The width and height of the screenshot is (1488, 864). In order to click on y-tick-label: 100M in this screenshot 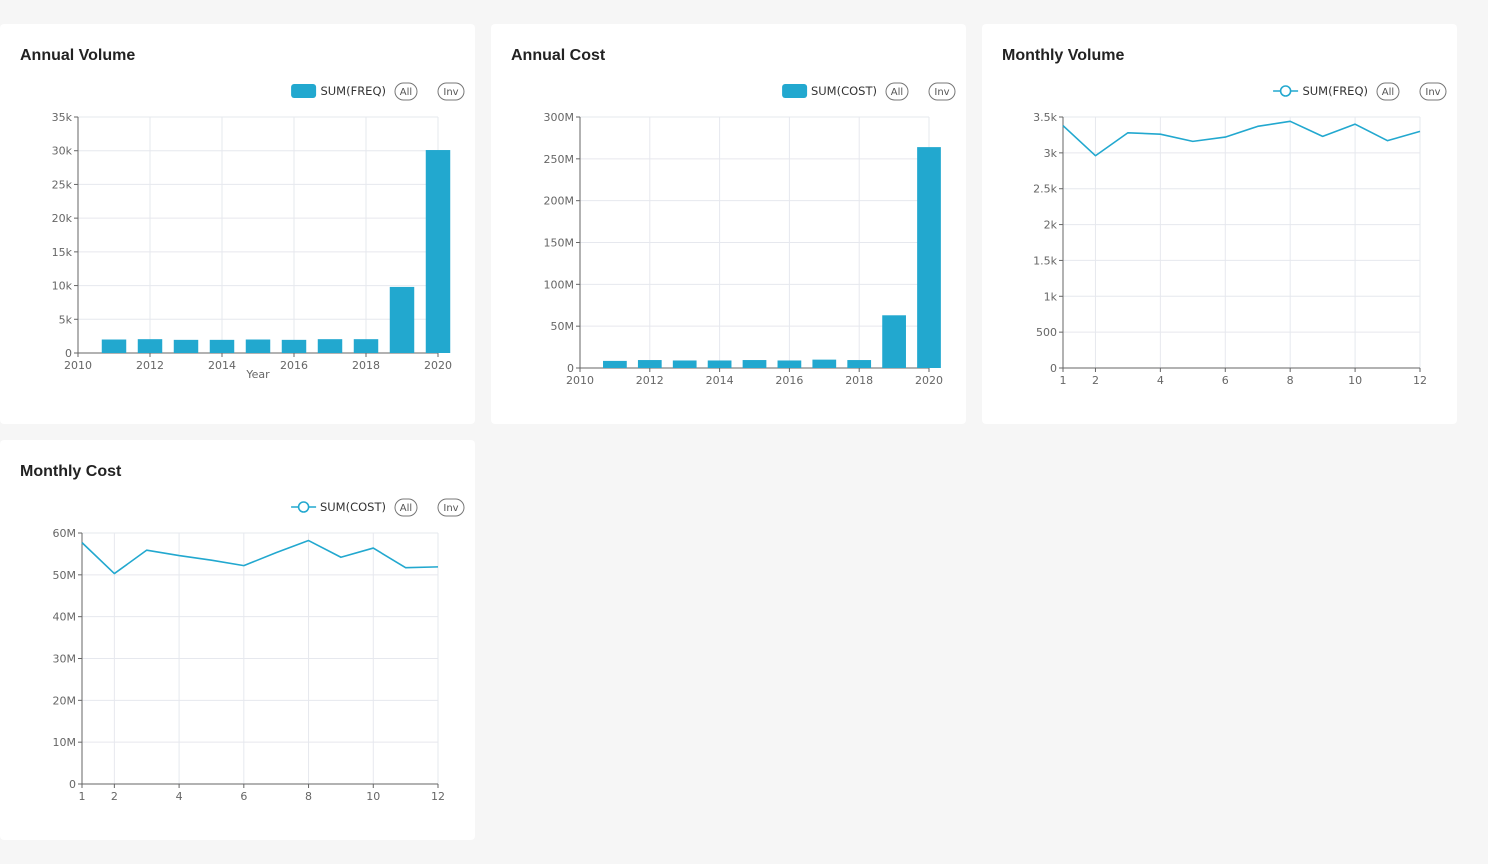, I will do `click(559, 284)`.